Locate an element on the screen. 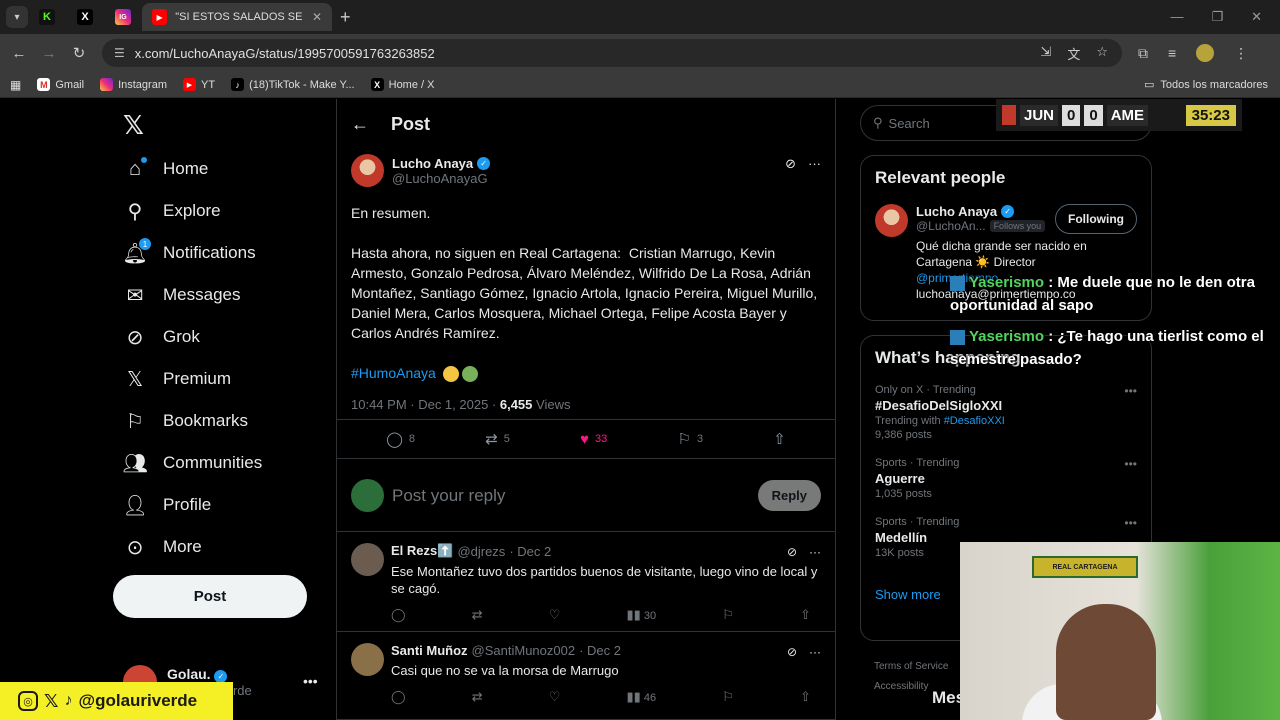 This screenshot has width=1280, height=720. reply-submit-button: Reply is located at coordinates (789, 495).